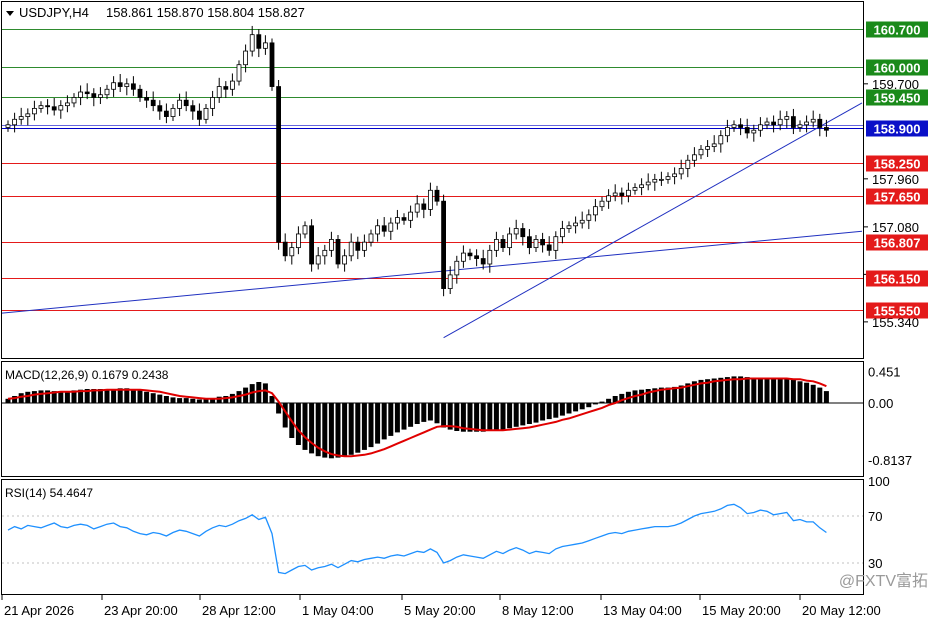  Describe the element at coordinates (880, 403) in the screenshot. I see `macd-tick-label-1: 0.00` at that location.